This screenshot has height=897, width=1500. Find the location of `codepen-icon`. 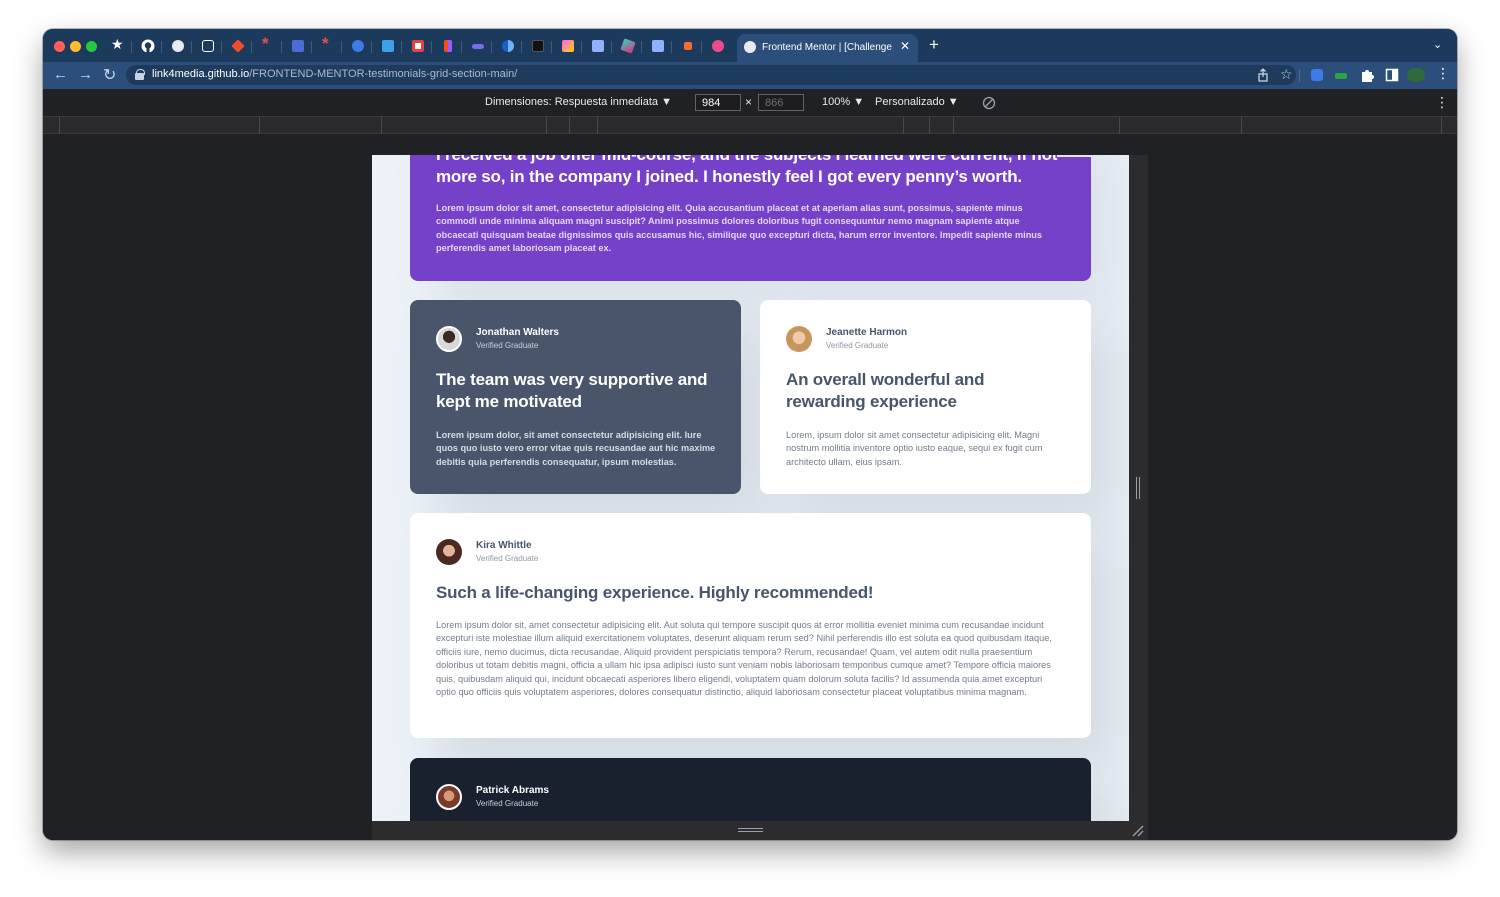

codepen-icon is located at coordinates (208, 46).